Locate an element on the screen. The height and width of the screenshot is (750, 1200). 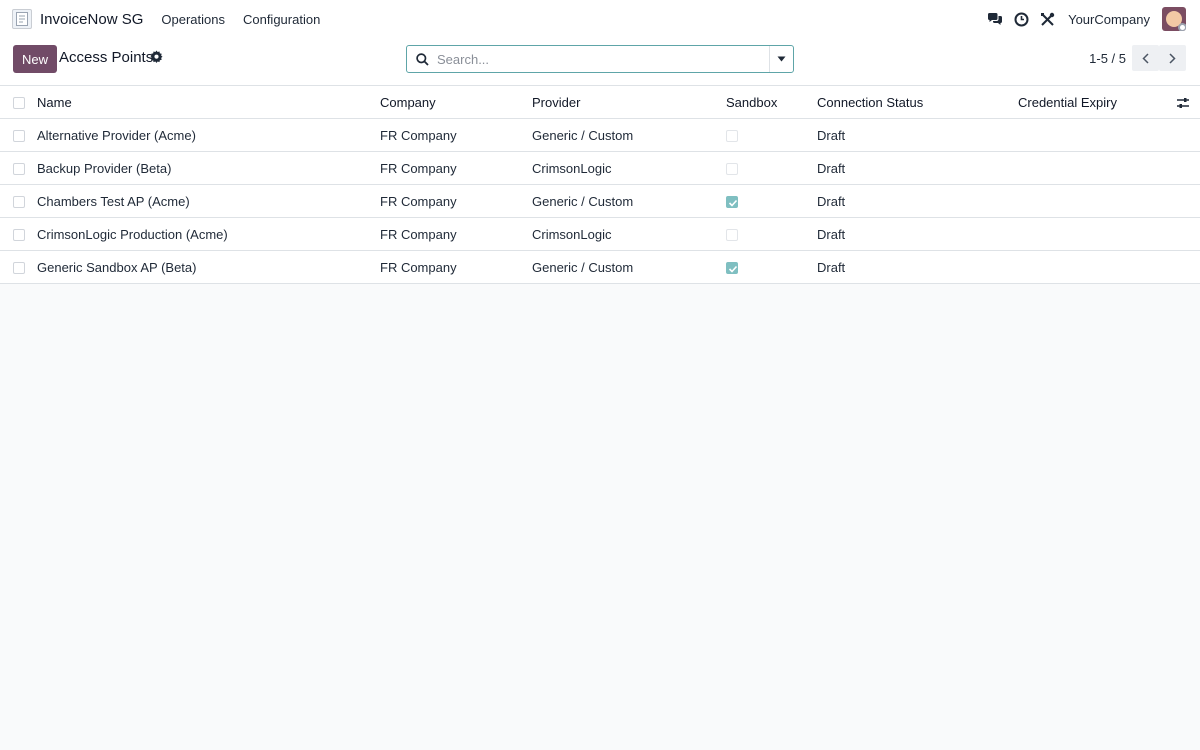
cell-name: CrimsonLogic Production (Acme) is located at coordinates (132, 234).